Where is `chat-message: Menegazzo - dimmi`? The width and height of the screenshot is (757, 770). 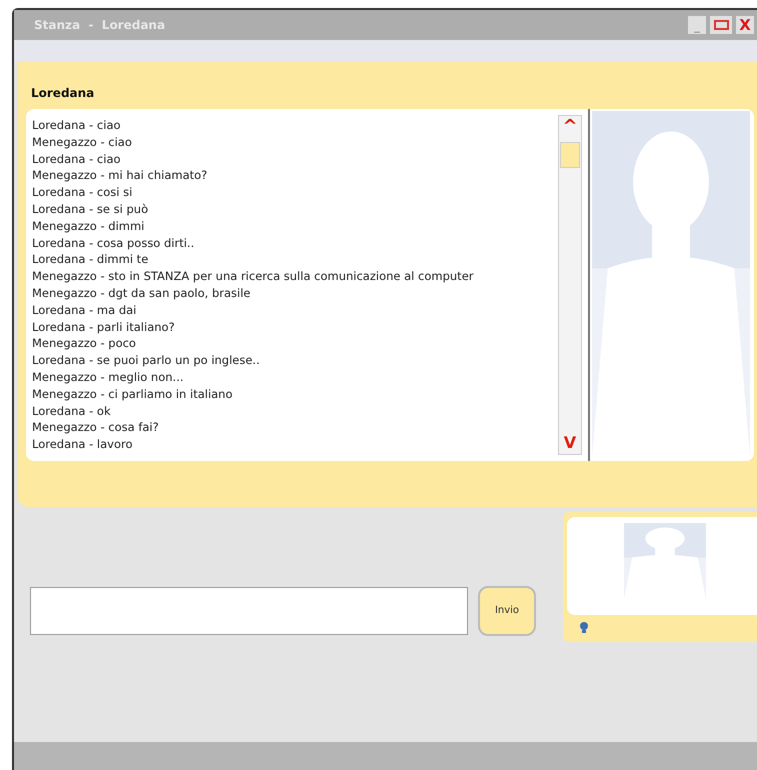 chat-message: Menegazzo - dimmi is located at coordinates (89, 226).